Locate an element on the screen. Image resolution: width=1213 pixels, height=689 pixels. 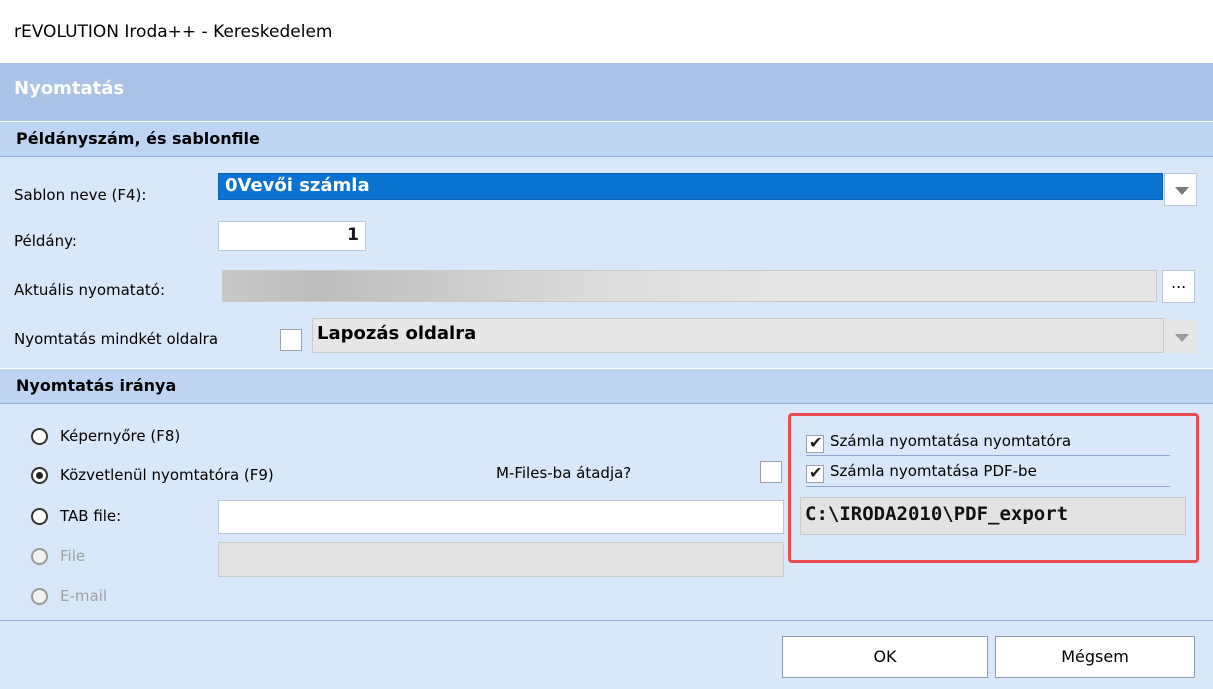
copies-label: Példány: is located at coordinates (45, 241).